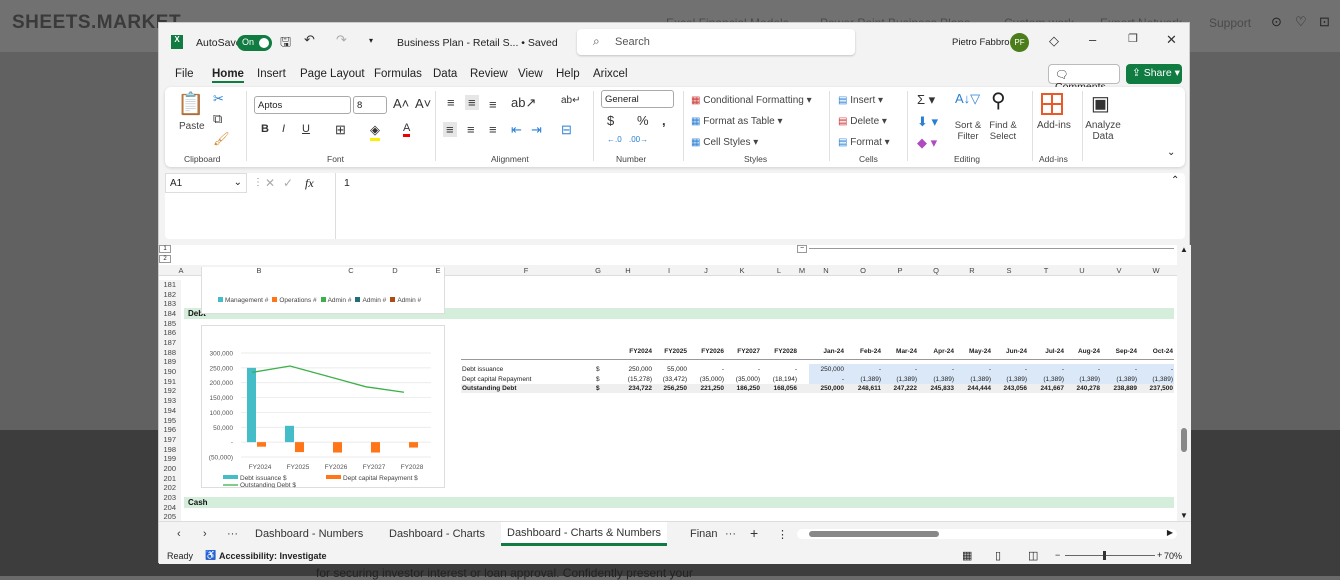  What do you see at coordinates (967, 99) in the screenshot?
I see `sort-filter-icon: A↓▽` at bounding box center [967, 99].